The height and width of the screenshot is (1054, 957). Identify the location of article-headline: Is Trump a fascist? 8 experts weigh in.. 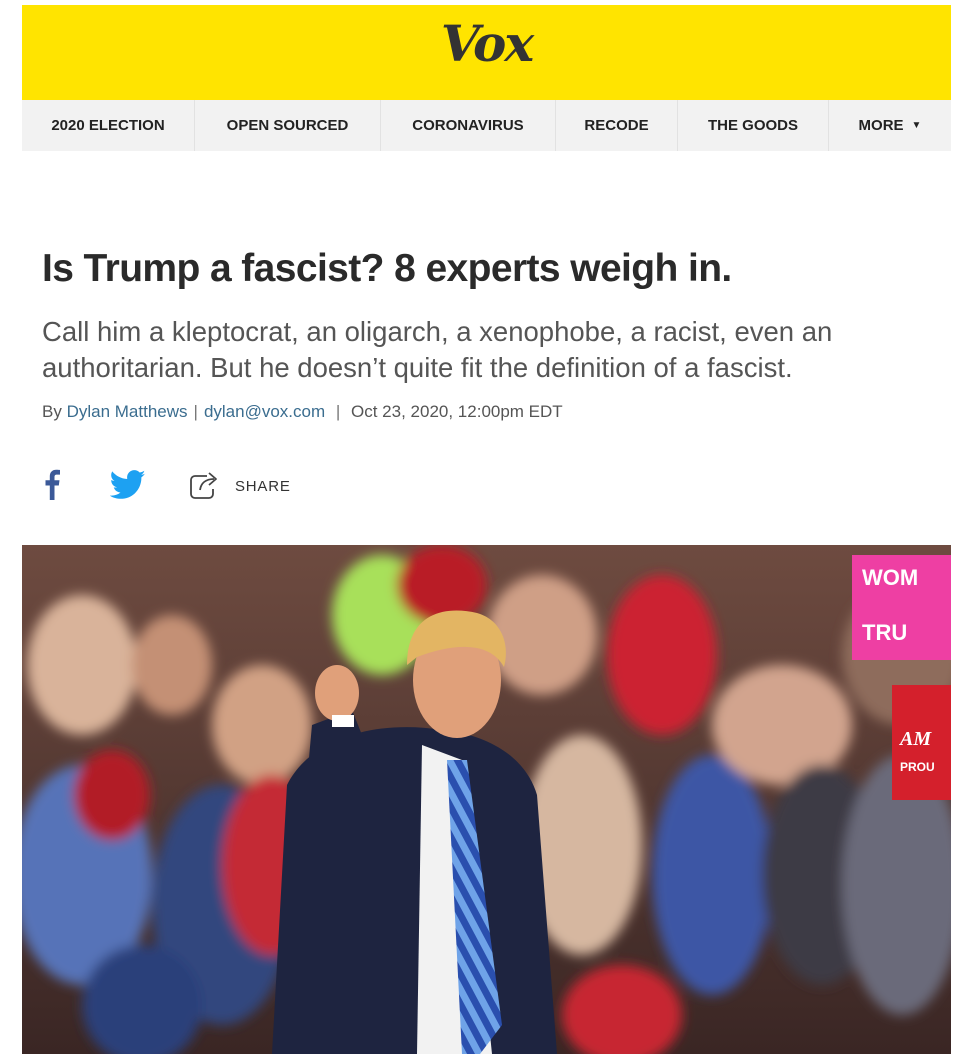
(387, 268).